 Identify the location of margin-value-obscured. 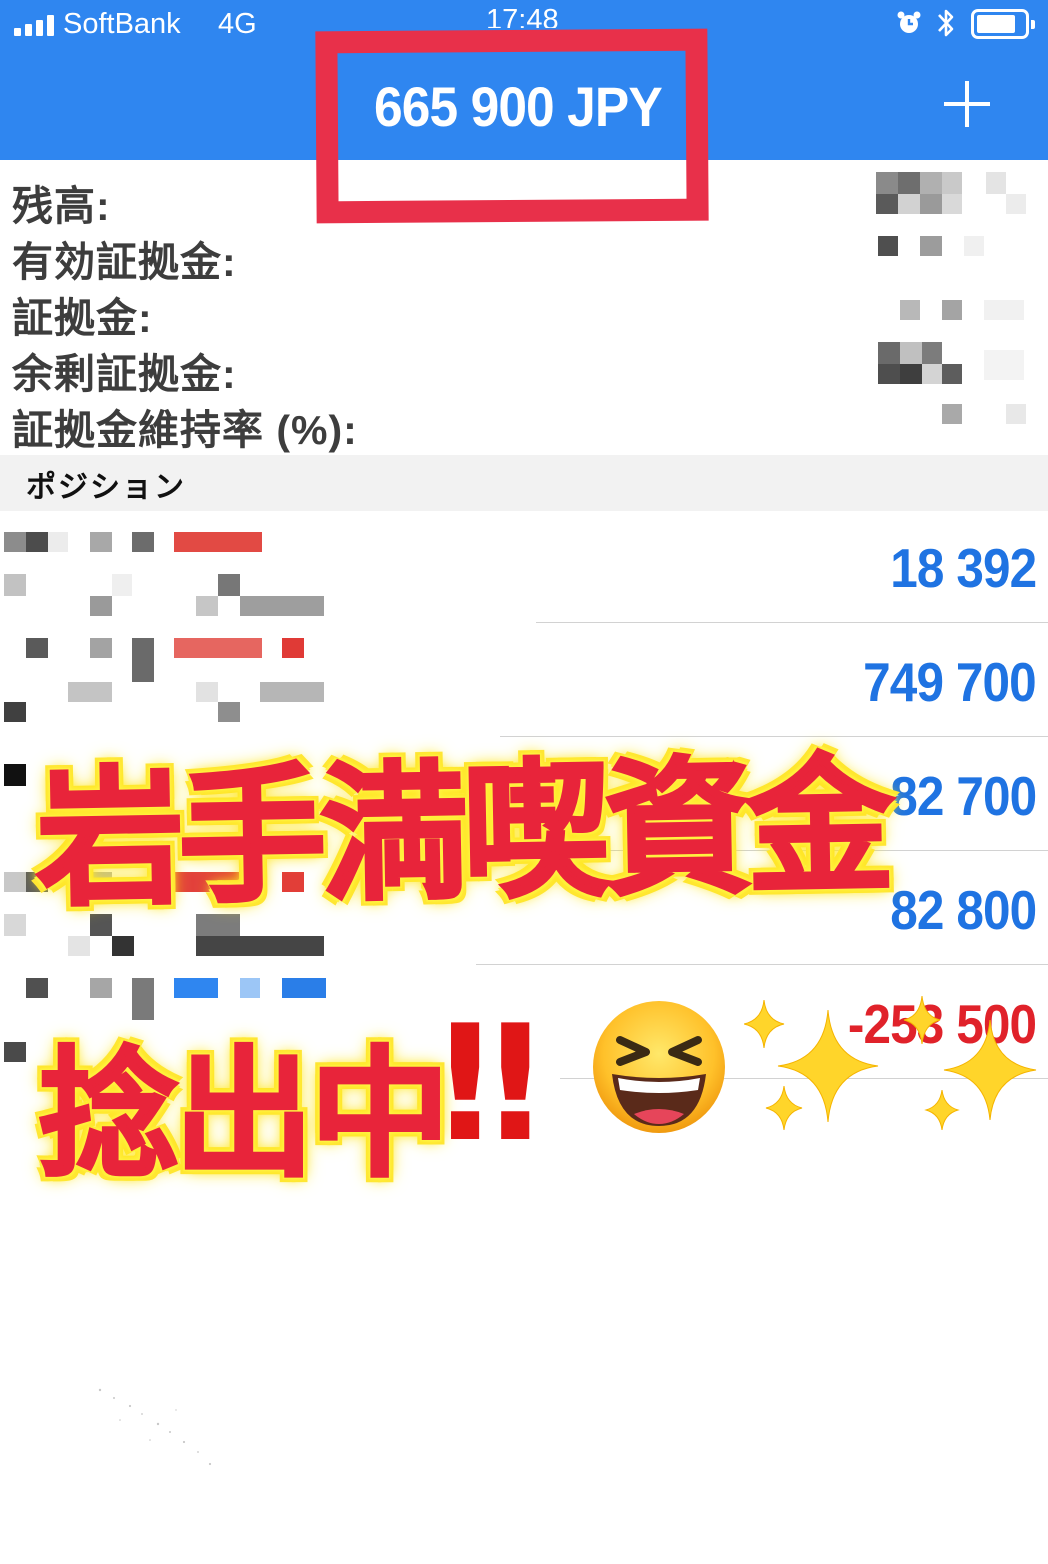
(952, 310).